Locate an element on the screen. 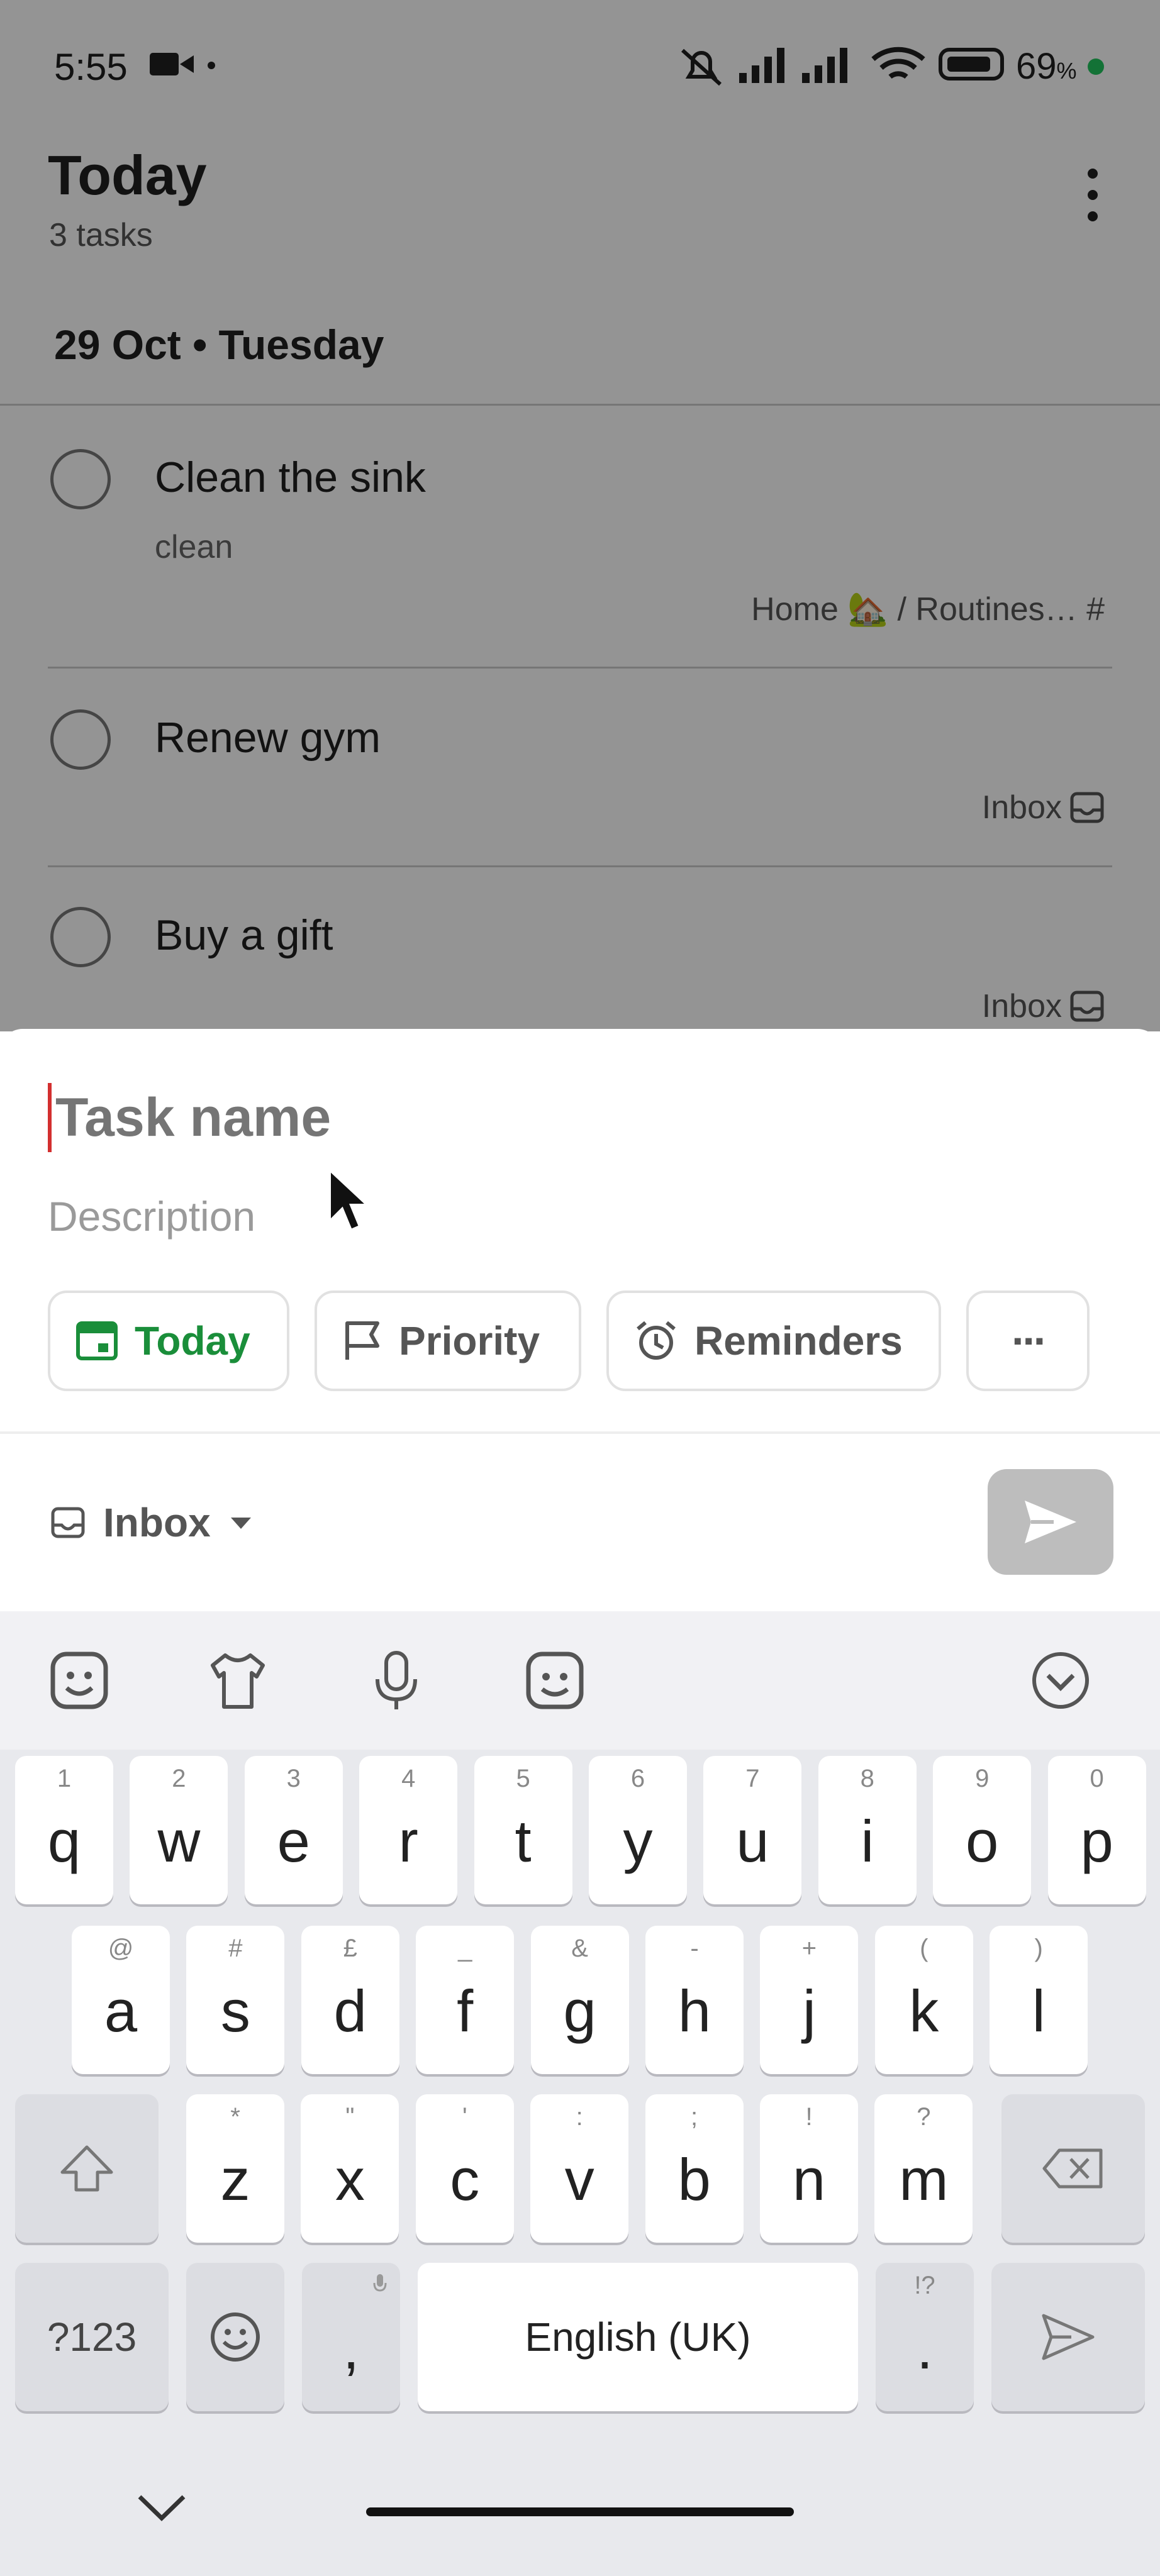 This screenshot has height=2576, width=1160. key-label: f is located at coordinates (465, 2011).